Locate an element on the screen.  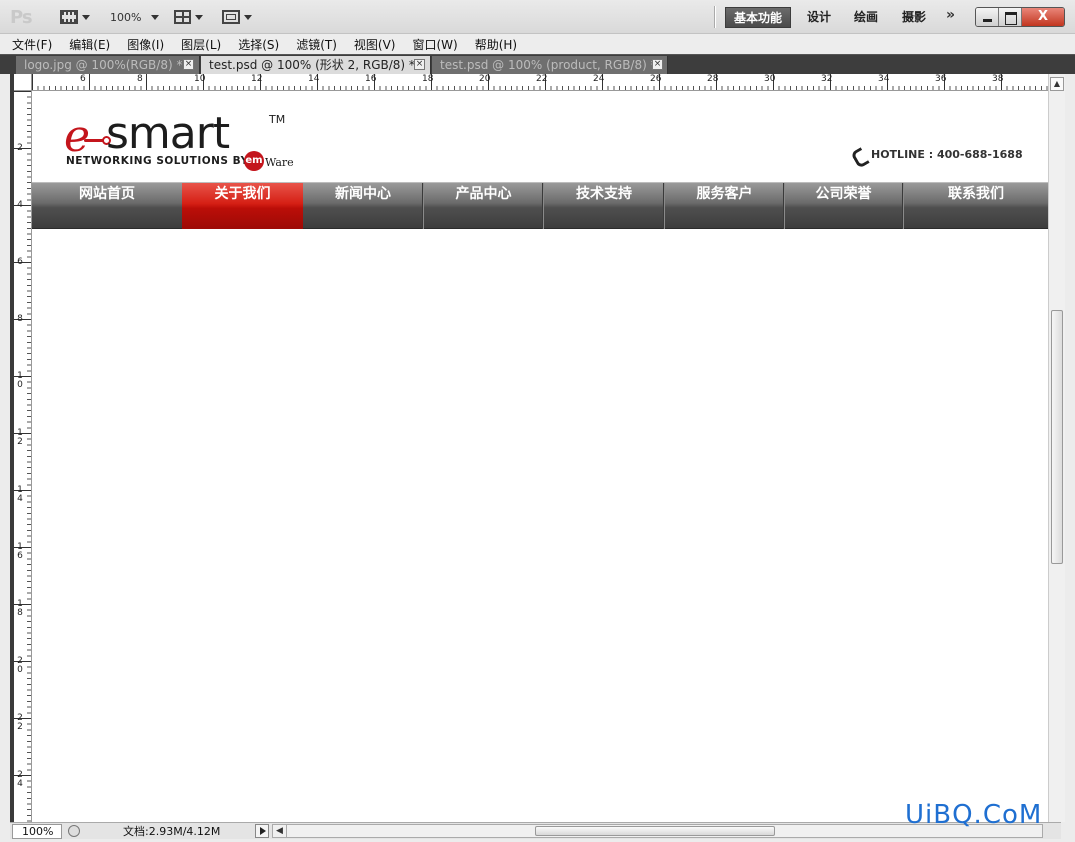
ruler-tick-label: 36 is located at coordinates (941, 79).